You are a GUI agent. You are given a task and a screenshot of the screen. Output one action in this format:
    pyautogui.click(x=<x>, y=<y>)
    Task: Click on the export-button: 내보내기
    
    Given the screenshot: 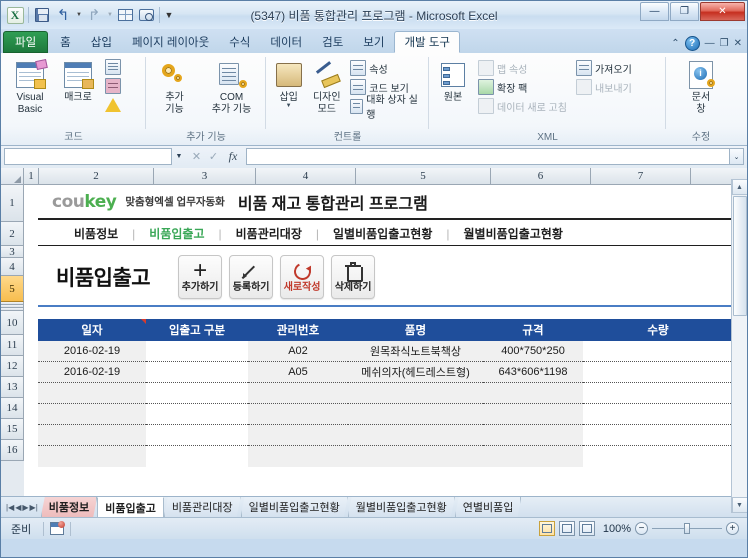 What is the action you would take?
    pyautogui.click(x=604, y=87)
    